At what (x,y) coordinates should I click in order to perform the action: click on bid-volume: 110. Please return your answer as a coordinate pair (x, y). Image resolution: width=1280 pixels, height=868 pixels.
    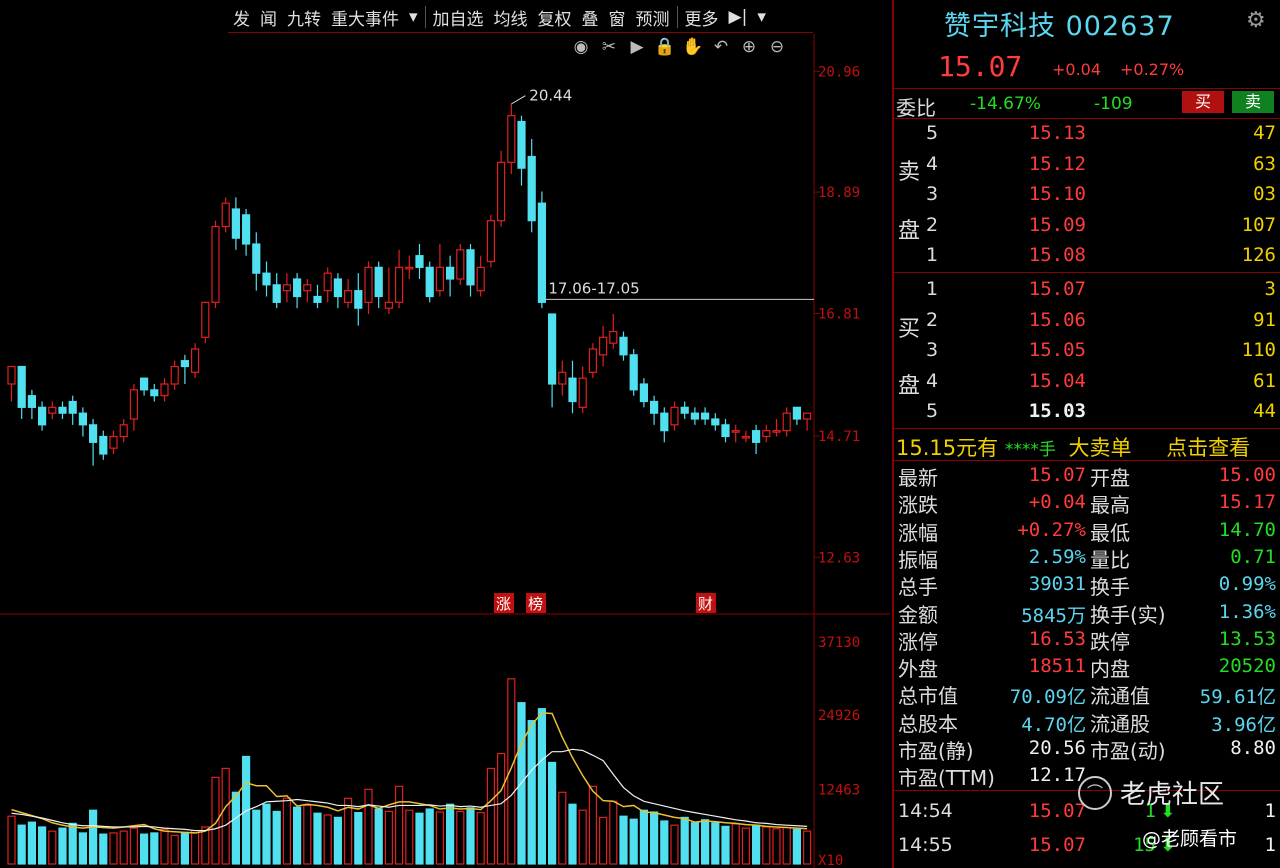
    Looking at the image, I should click on (1258, 350).